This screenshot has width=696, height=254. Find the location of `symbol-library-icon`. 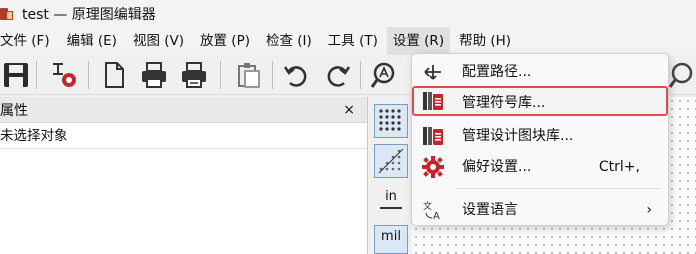

symbol-library-icon is located at coordinates (433, 101).